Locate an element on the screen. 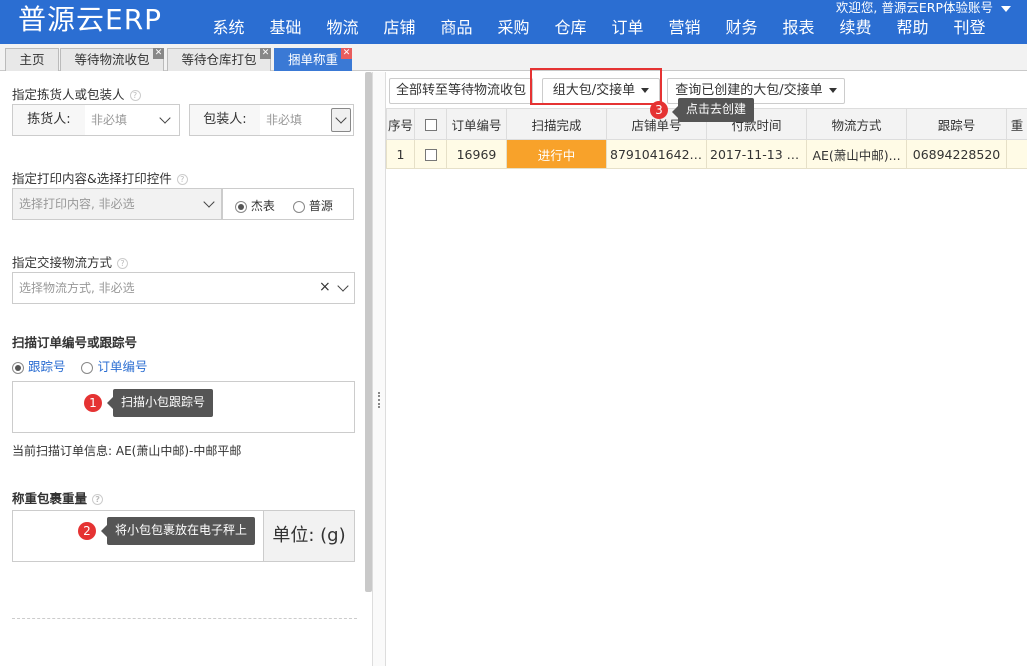  tab-wait-logistics: 等待物流收包 ✕ is located at coordinates (112, 59).